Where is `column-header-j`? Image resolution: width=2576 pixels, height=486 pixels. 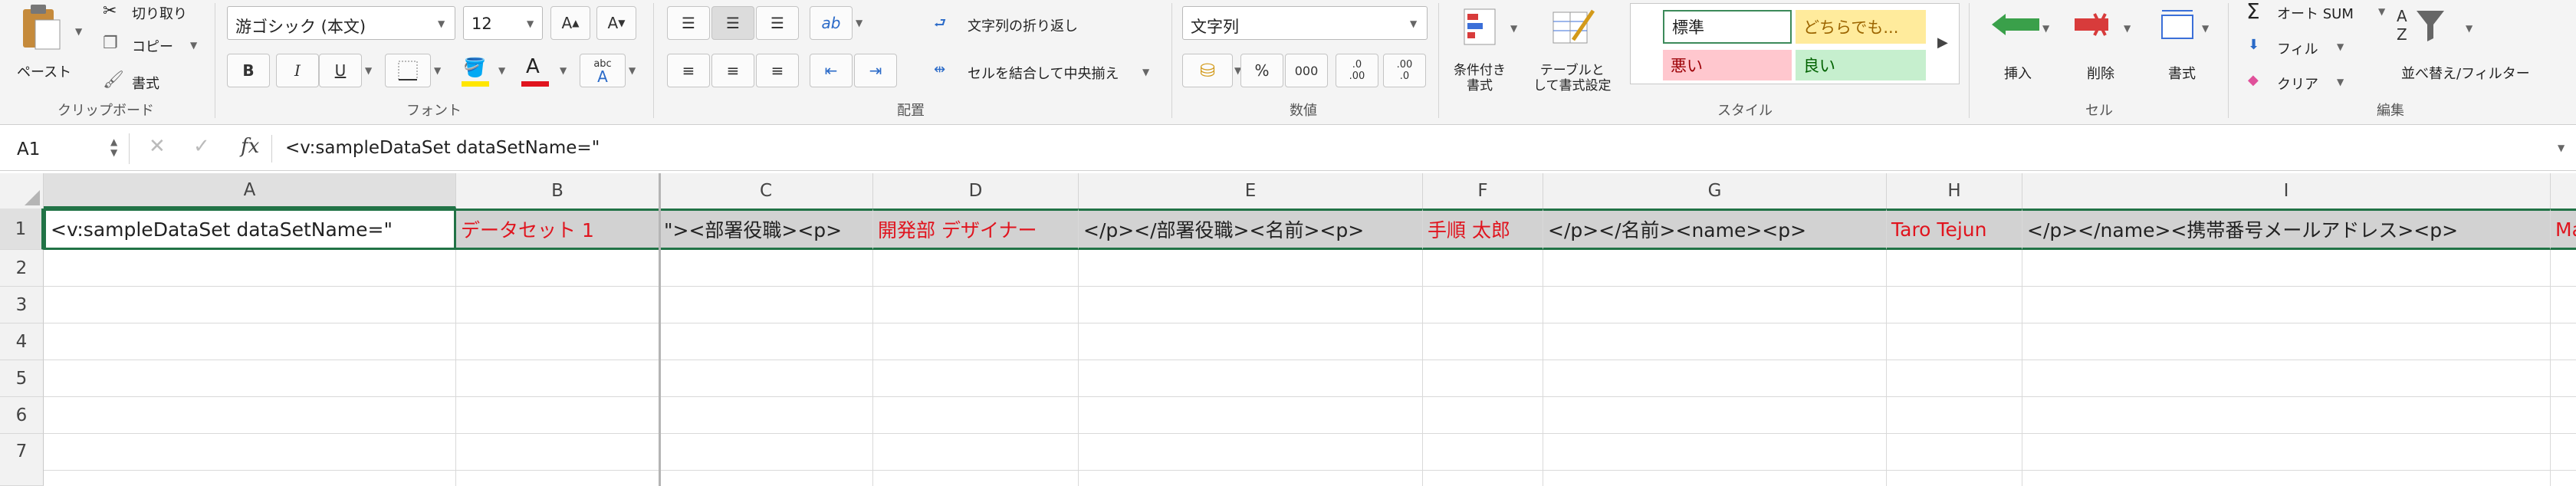 column-header-j is located at coordinates (2563, 191).